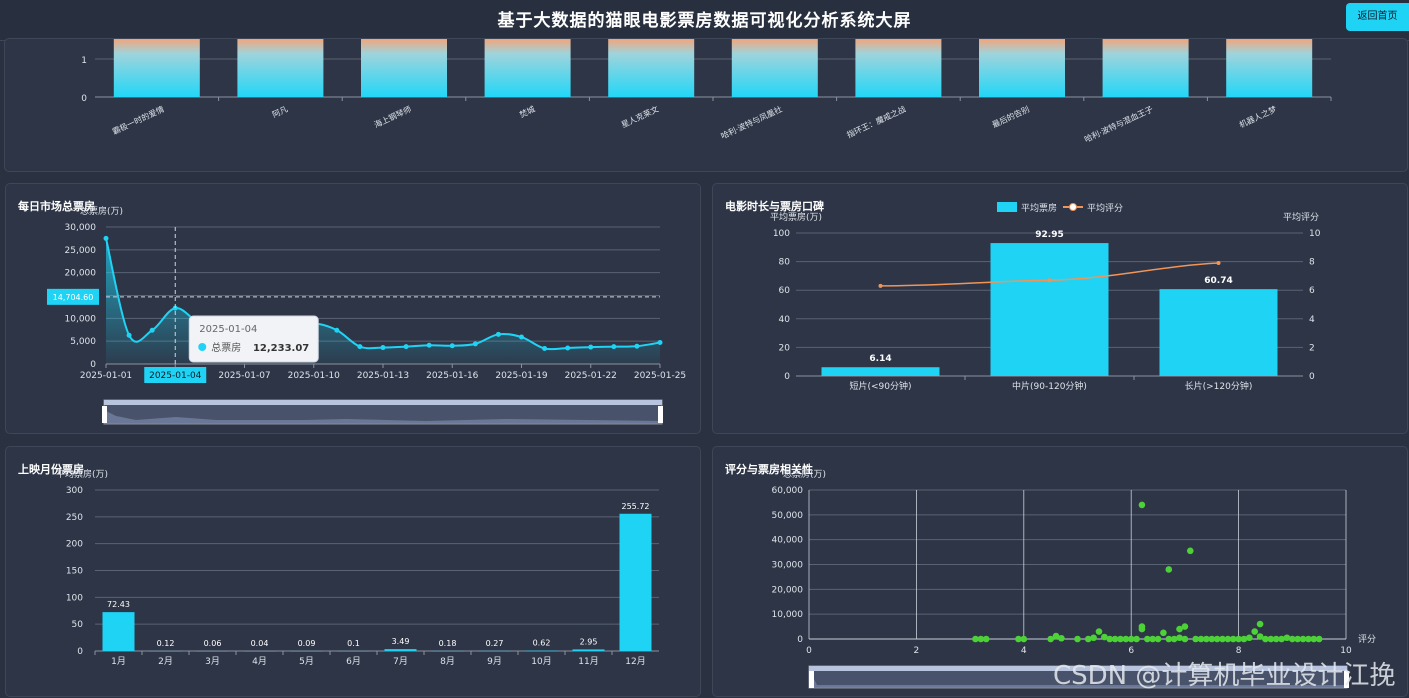 This screenshot has width=1409, height=698. What do you see at coordinates (494, 661) in the screenshot?
I see `x-tick-label: 9月` at bounding box center [494, 661].